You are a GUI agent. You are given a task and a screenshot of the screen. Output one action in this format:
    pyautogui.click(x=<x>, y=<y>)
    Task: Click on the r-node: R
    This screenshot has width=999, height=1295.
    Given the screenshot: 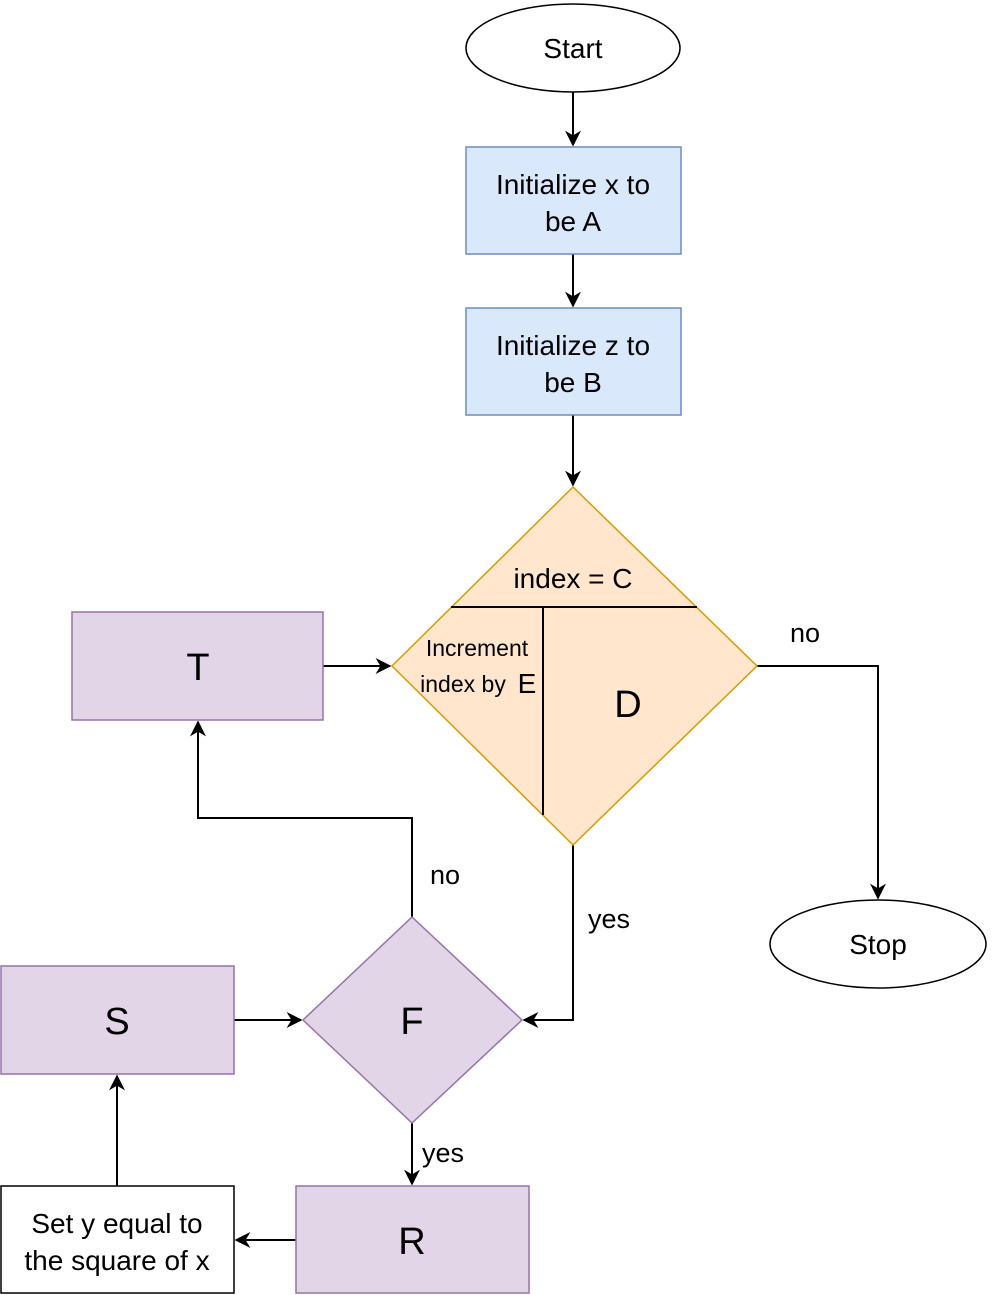 What is the action you would take?
    pyautogui.click(x=412, y=1239)
    